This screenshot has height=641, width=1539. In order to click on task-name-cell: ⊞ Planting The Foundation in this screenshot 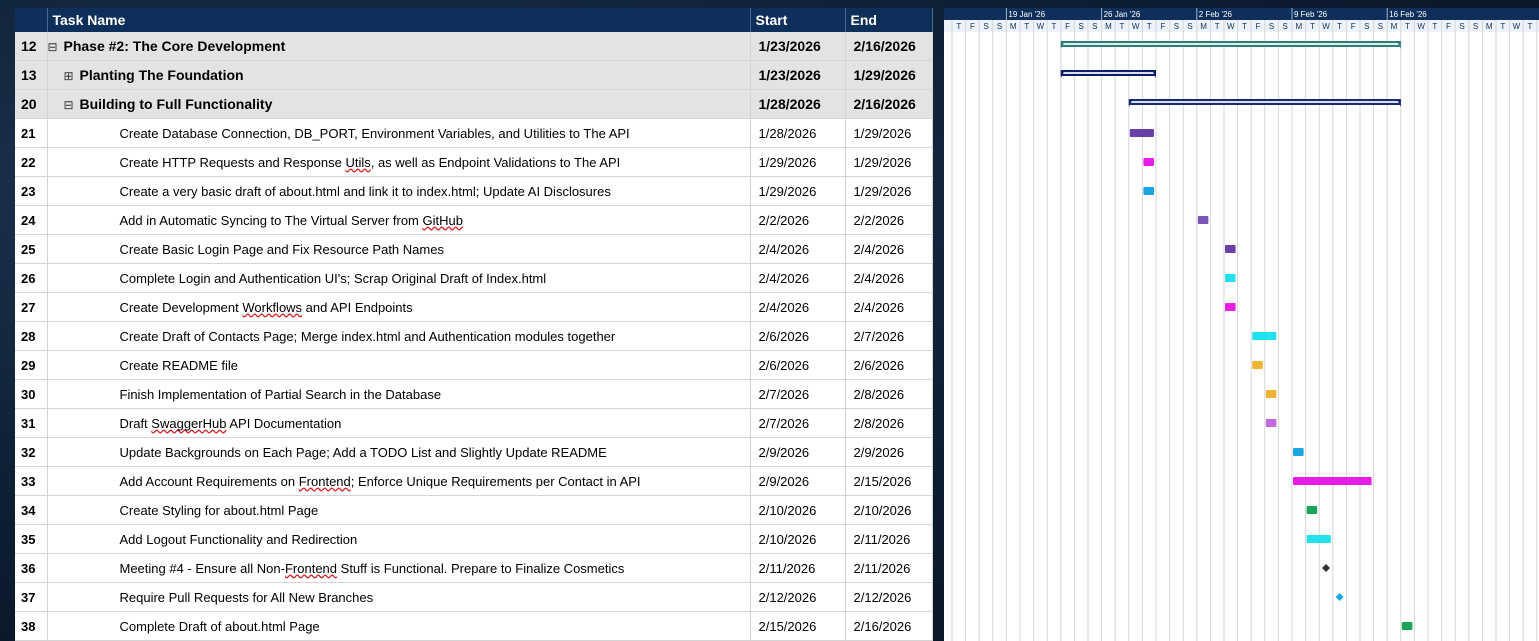, I will do `click(399, 75)`.